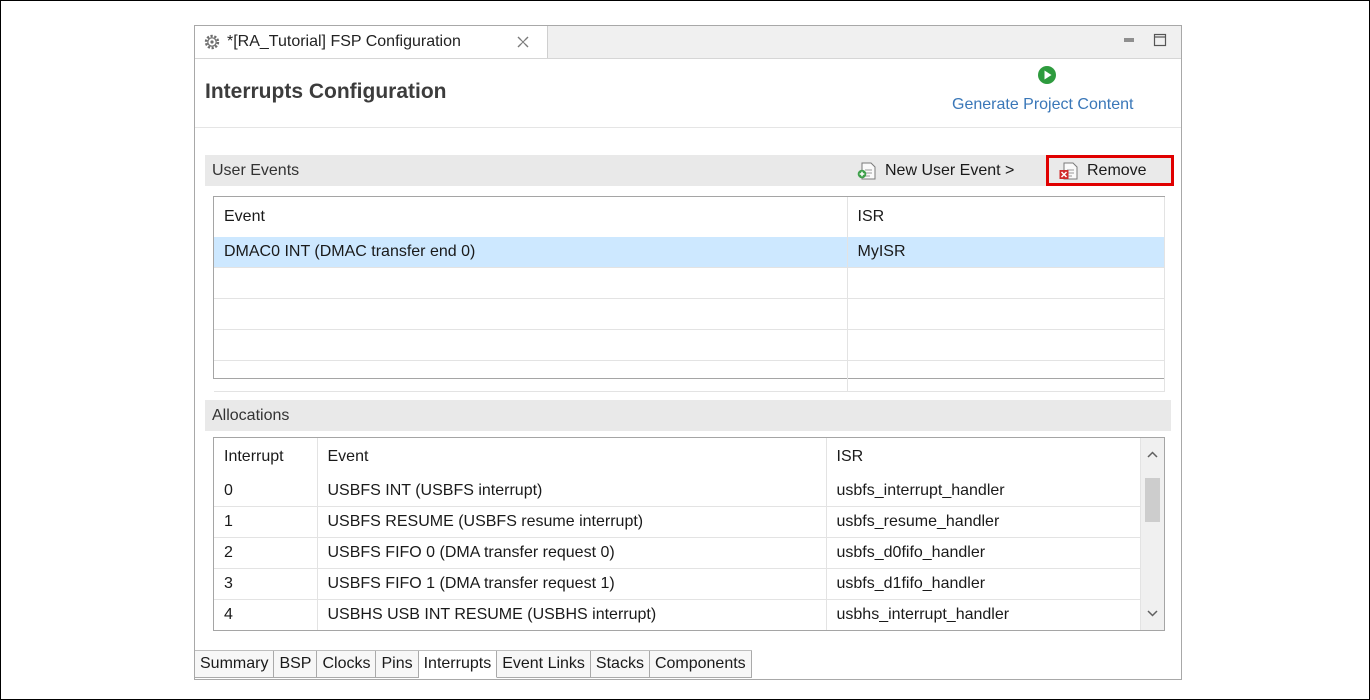 Image resolution: width=1370 pixels, height=700 pixels. I want to click on tab-event-links: Event Links, so click(544, 664).